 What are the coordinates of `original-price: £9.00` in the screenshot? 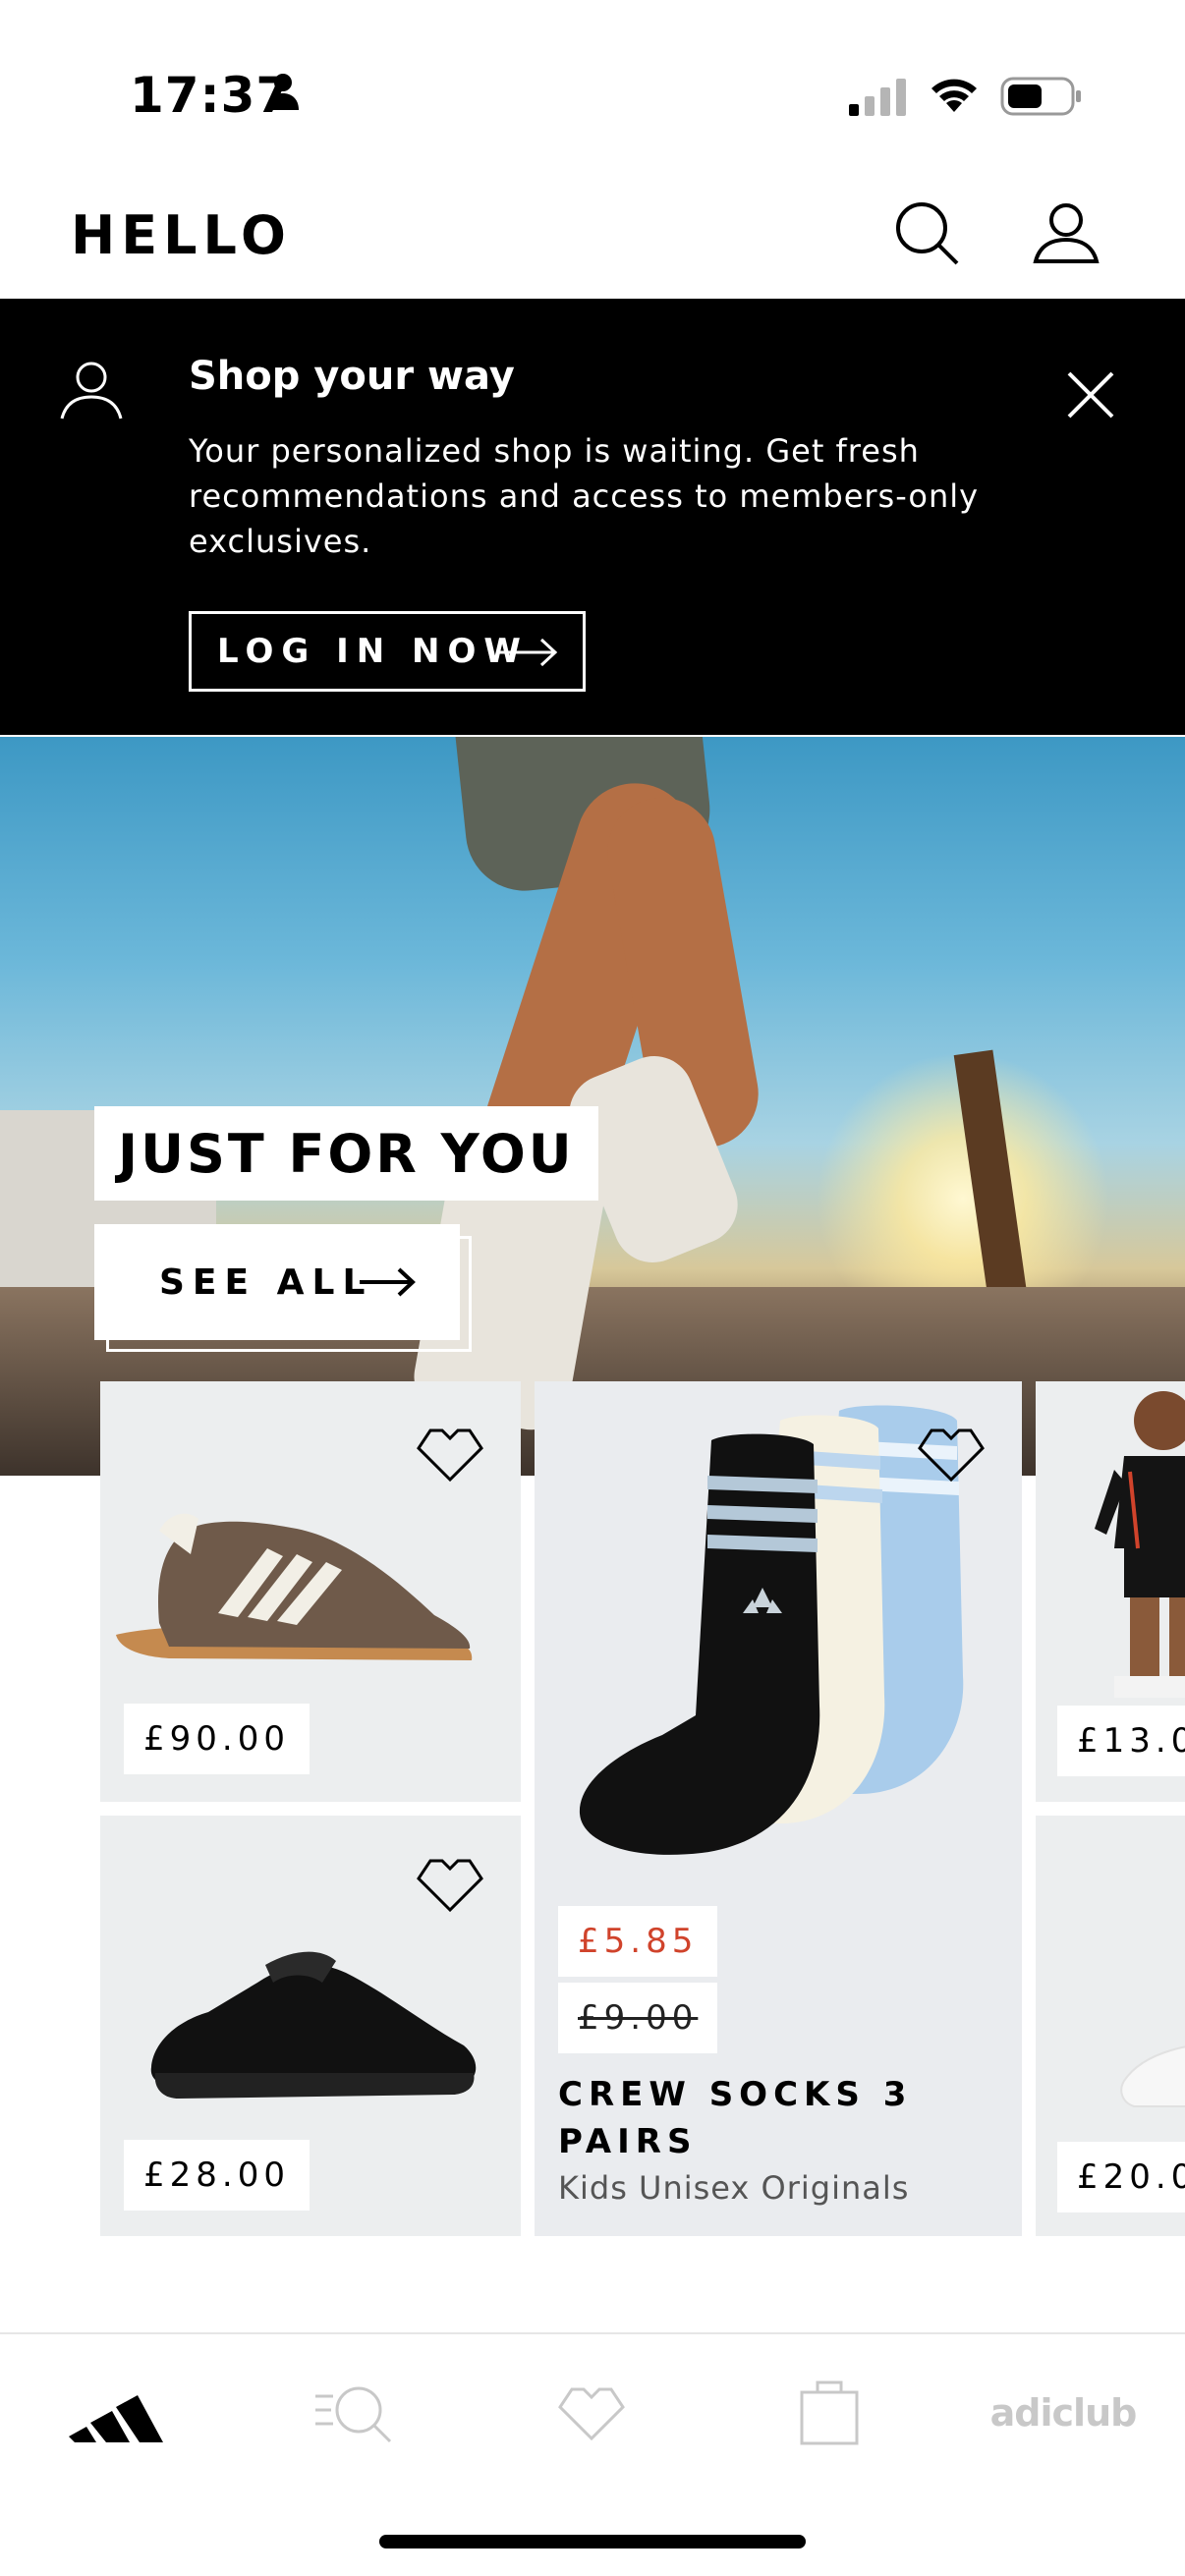 It's located at (638, 2018).